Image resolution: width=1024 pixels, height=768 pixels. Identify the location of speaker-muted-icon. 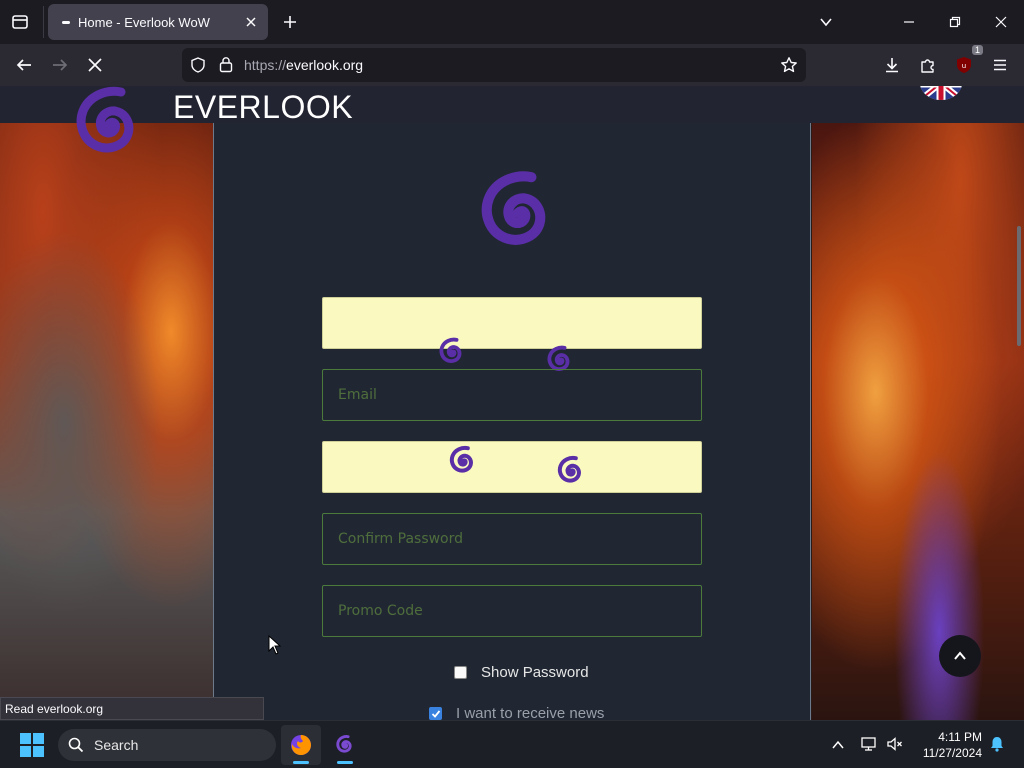
(895, 744).